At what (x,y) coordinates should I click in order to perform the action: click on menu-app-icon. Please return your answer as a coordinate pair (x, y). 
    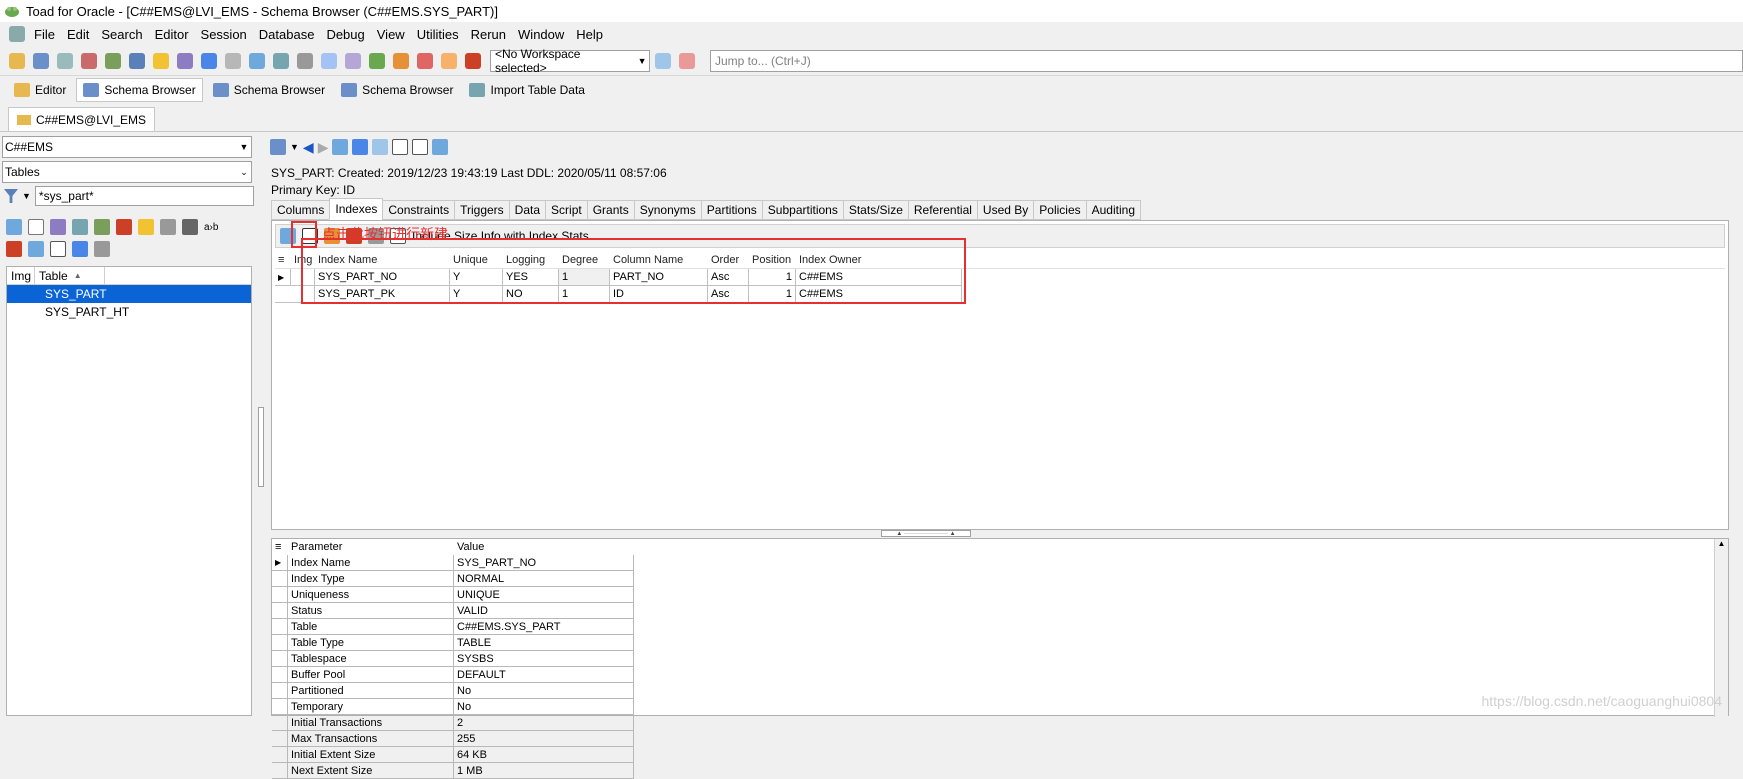
    Looking at the image, I should click on (17, 34).